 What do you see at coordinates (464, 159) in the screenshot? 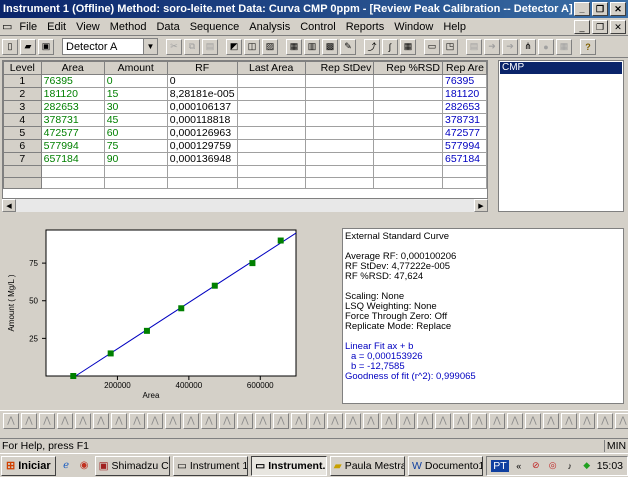
I see `cell-rep-area: 657184` at bounding box center [464, 159].